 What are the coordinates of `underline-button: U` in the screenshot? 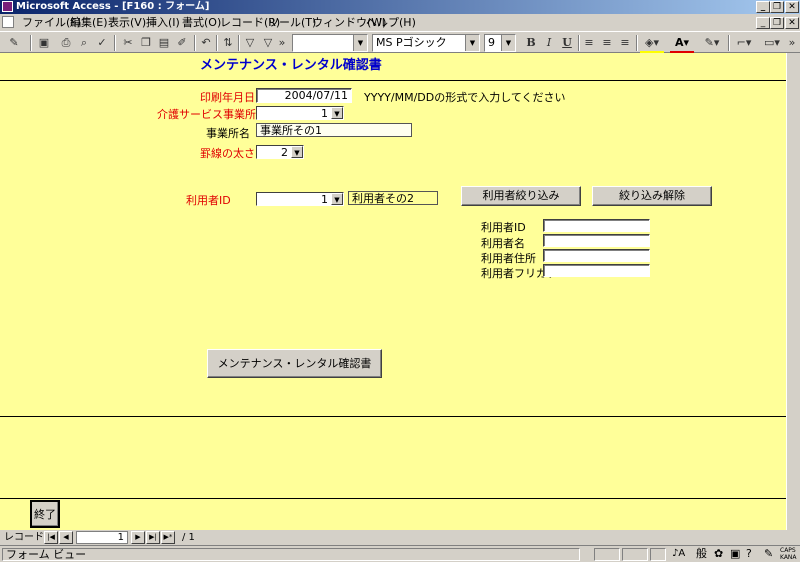 It's located at (567, 43).